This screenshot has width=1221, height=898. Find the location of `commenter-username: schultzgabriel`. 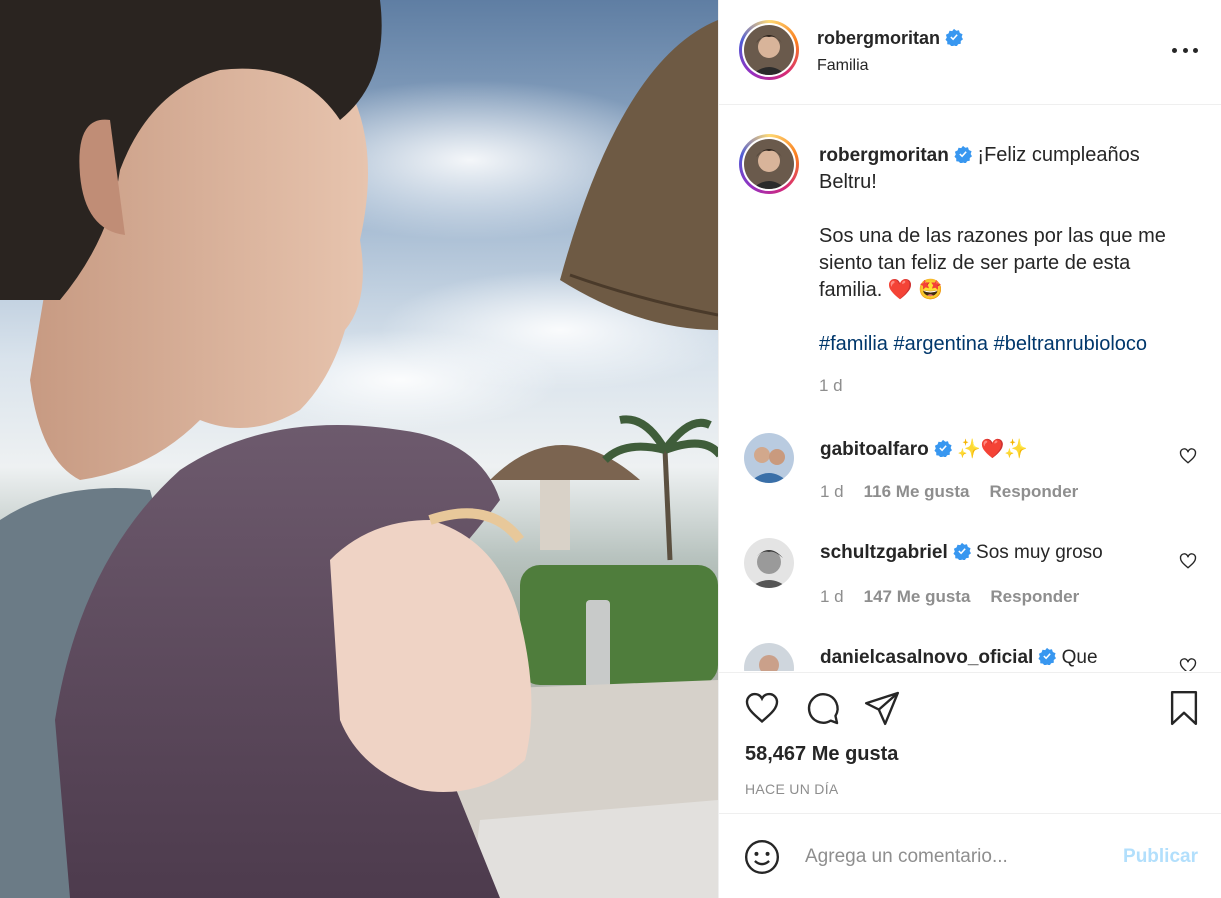

commenter-username: schultzgabriel is located at coordinates (884, 552).